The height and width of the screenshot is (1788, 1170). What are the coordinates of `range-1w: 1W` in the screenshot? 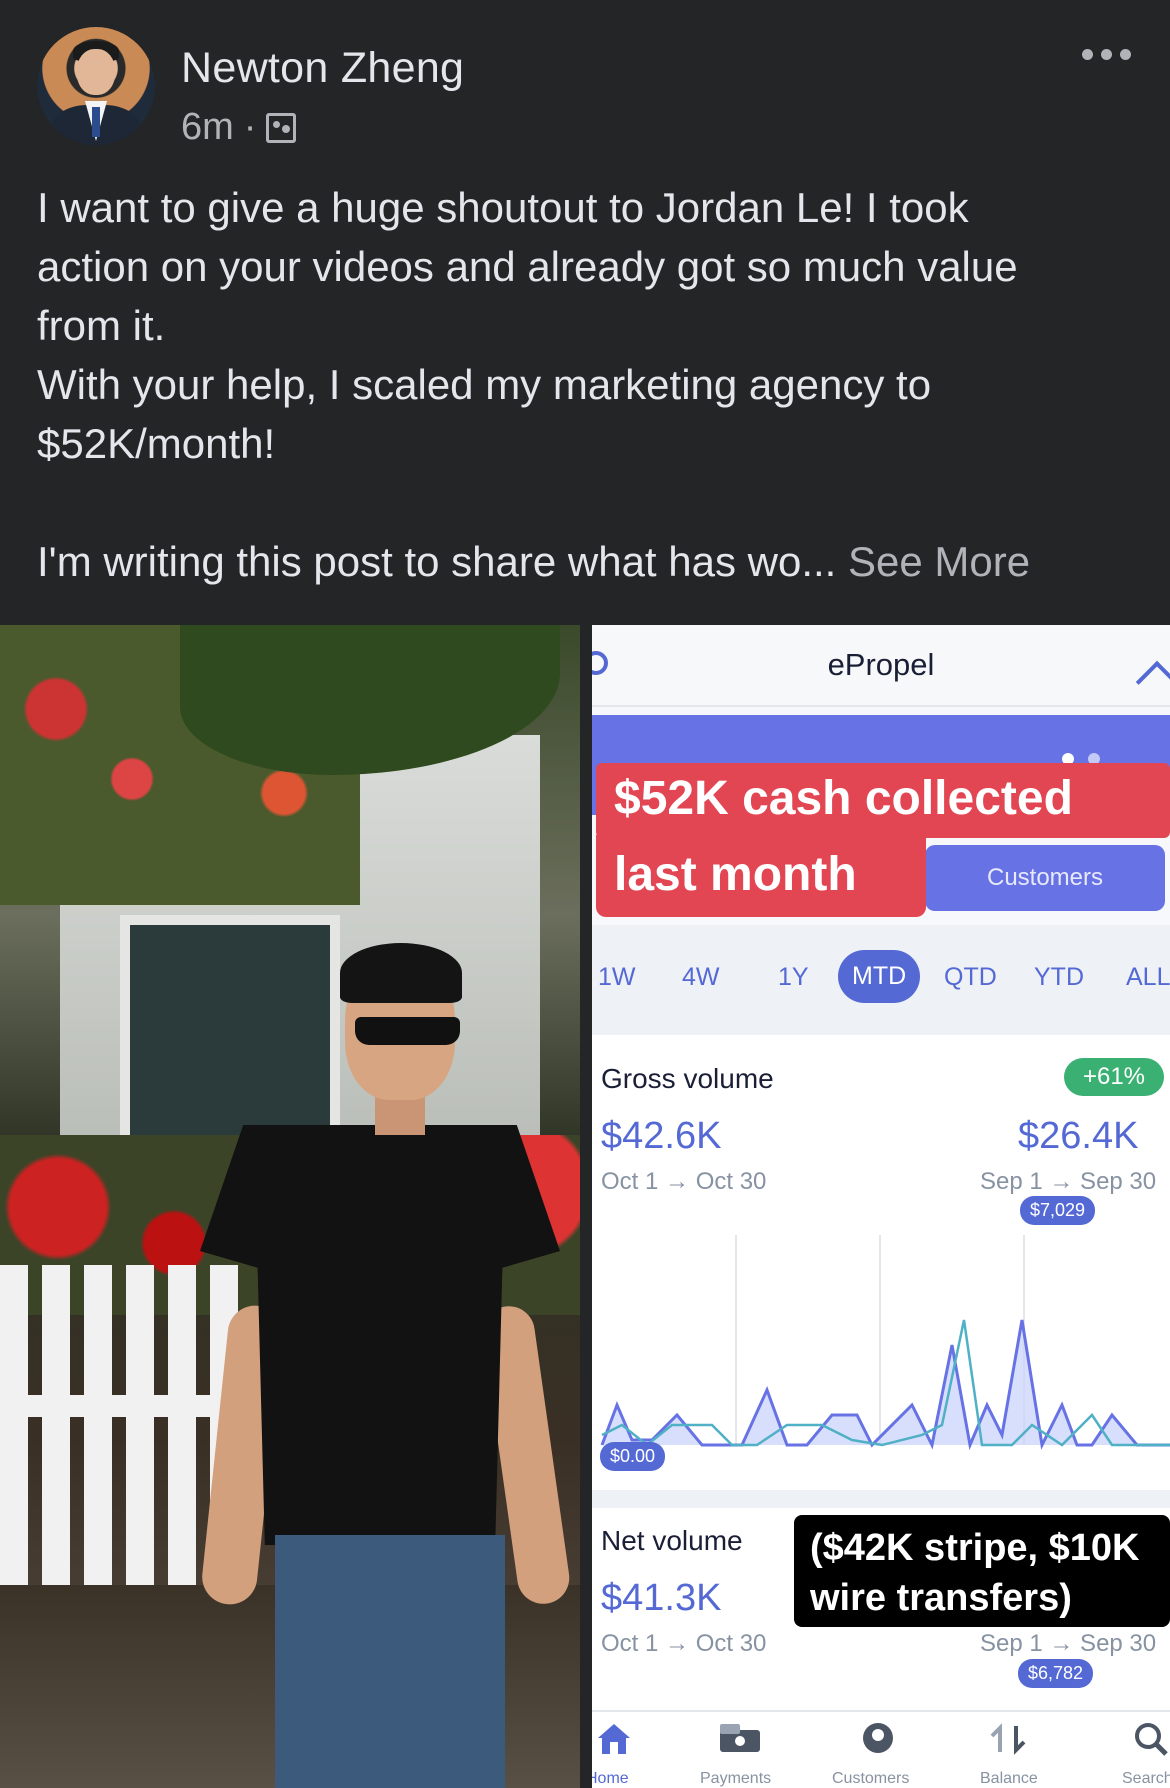 It's located at (617, 977).